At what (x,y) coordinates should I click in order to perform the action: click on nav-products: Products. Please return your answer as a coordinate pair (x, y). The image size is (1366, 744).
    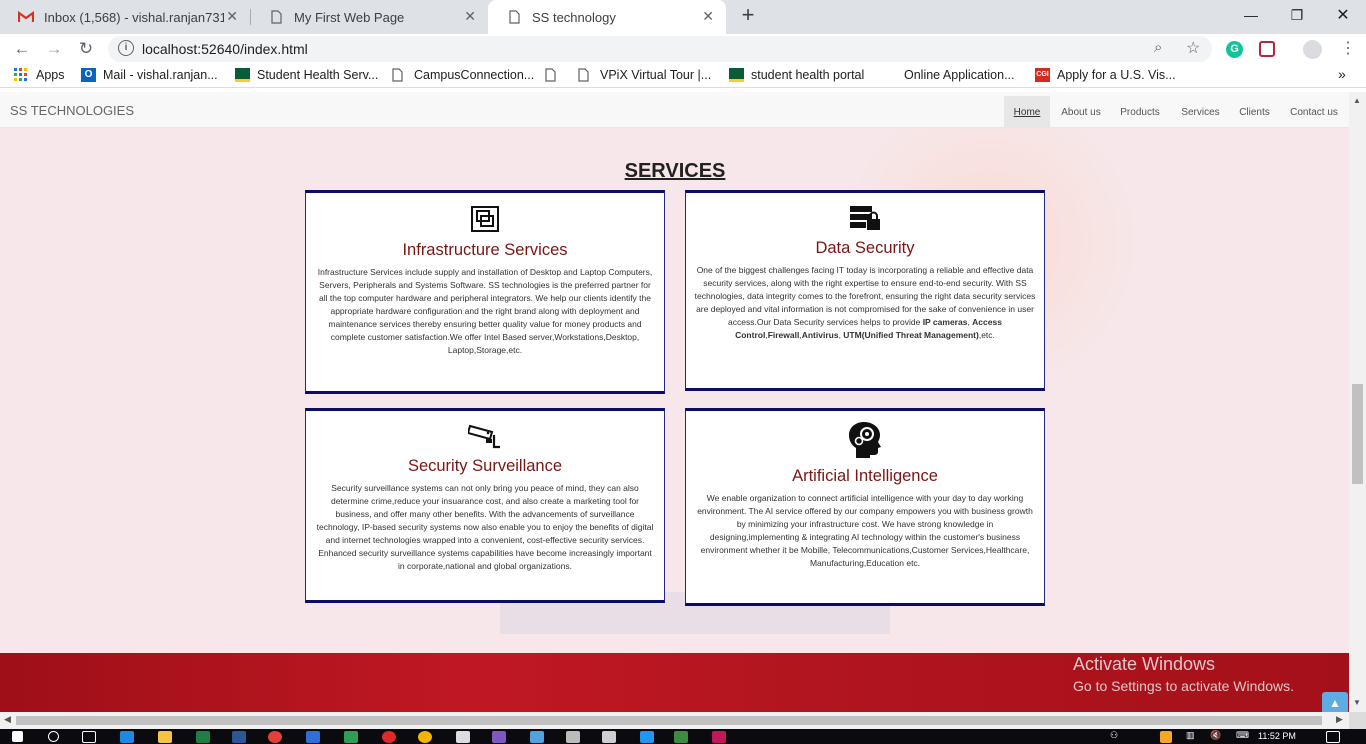
    Looking at the image, I should click on (1140, 112).